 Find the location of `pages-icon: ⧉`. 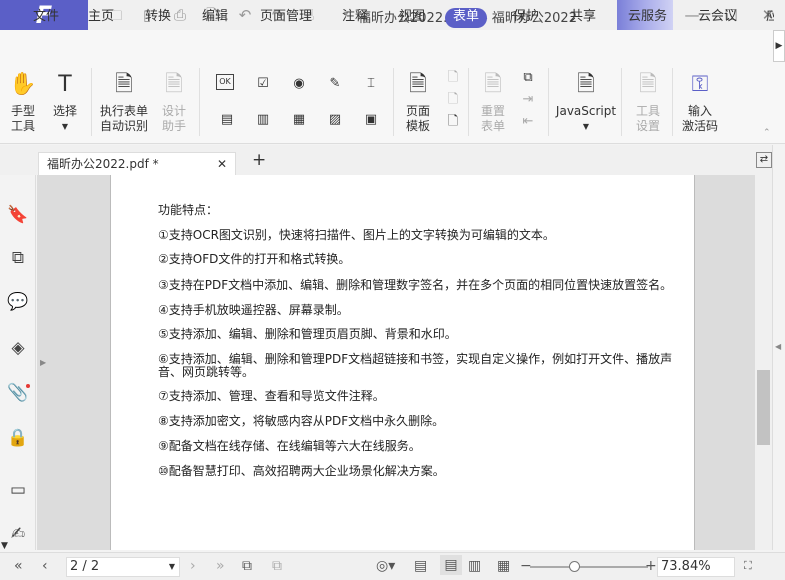

pages-icon: ⧉ is located at coordinates (18, 258).